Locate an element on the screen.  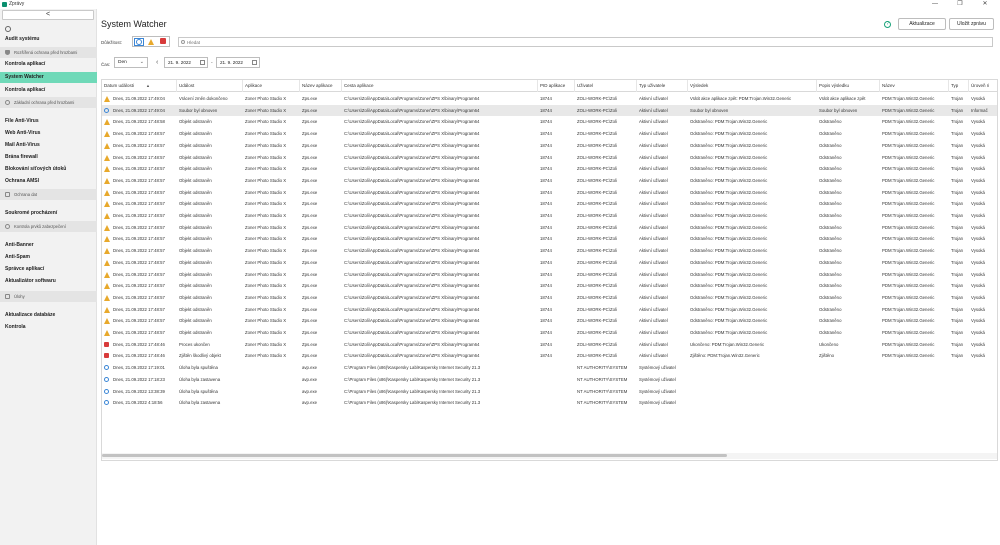
period-select: Den ⌄ is located at coordinates (131, 62).